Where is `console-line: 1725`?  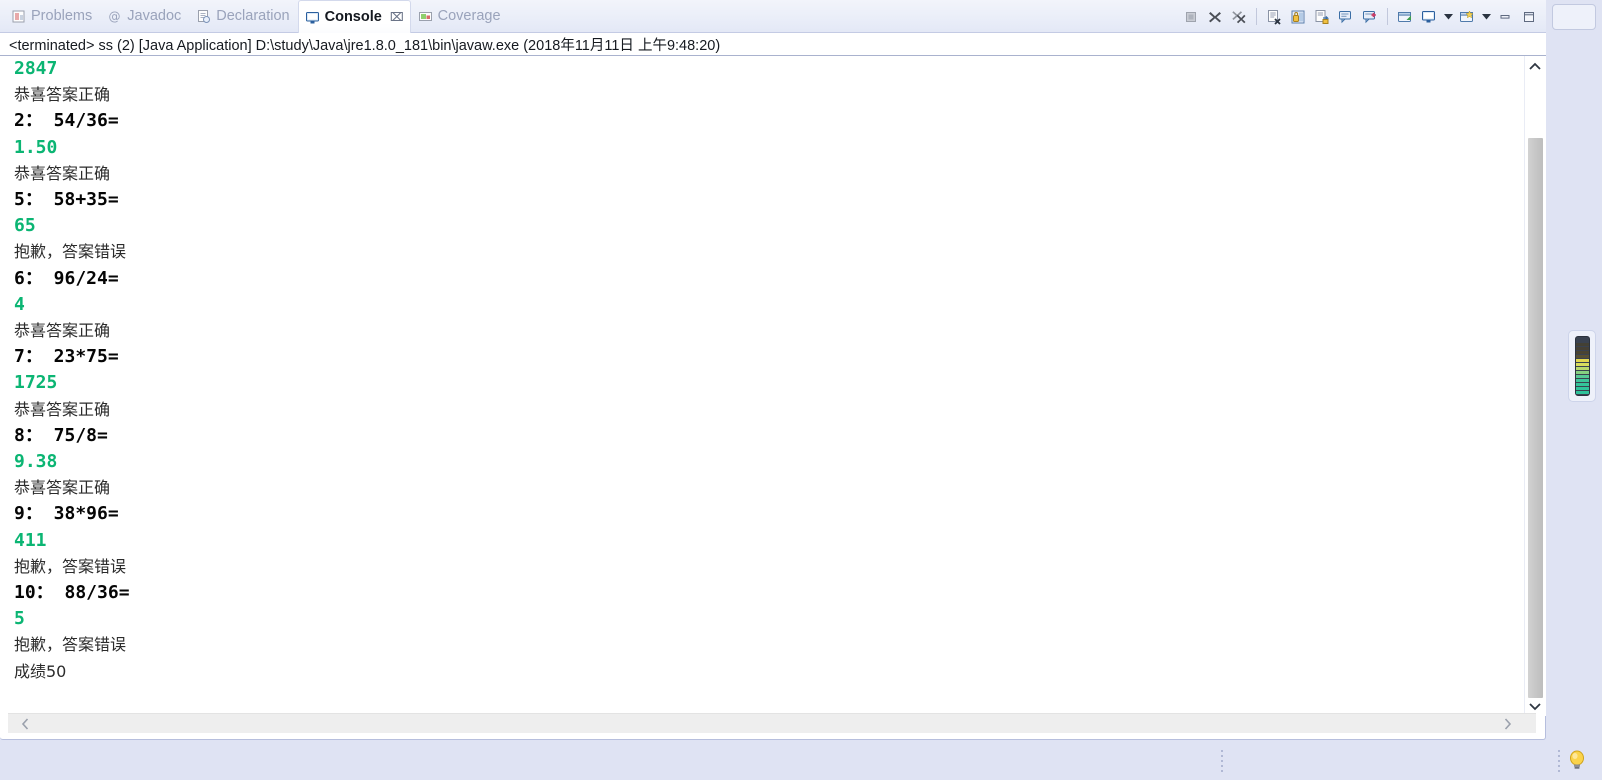
console-line: 1725 is located at coordinates (36, 383).